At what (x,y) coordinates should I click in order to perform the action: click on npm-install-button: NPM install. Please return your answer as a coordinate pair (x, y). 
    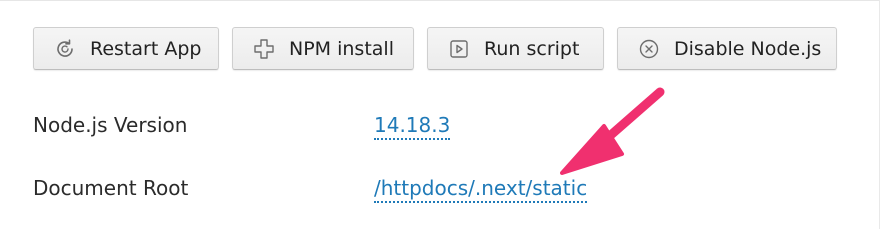
    Looking at the image, I should click on (323, 48).